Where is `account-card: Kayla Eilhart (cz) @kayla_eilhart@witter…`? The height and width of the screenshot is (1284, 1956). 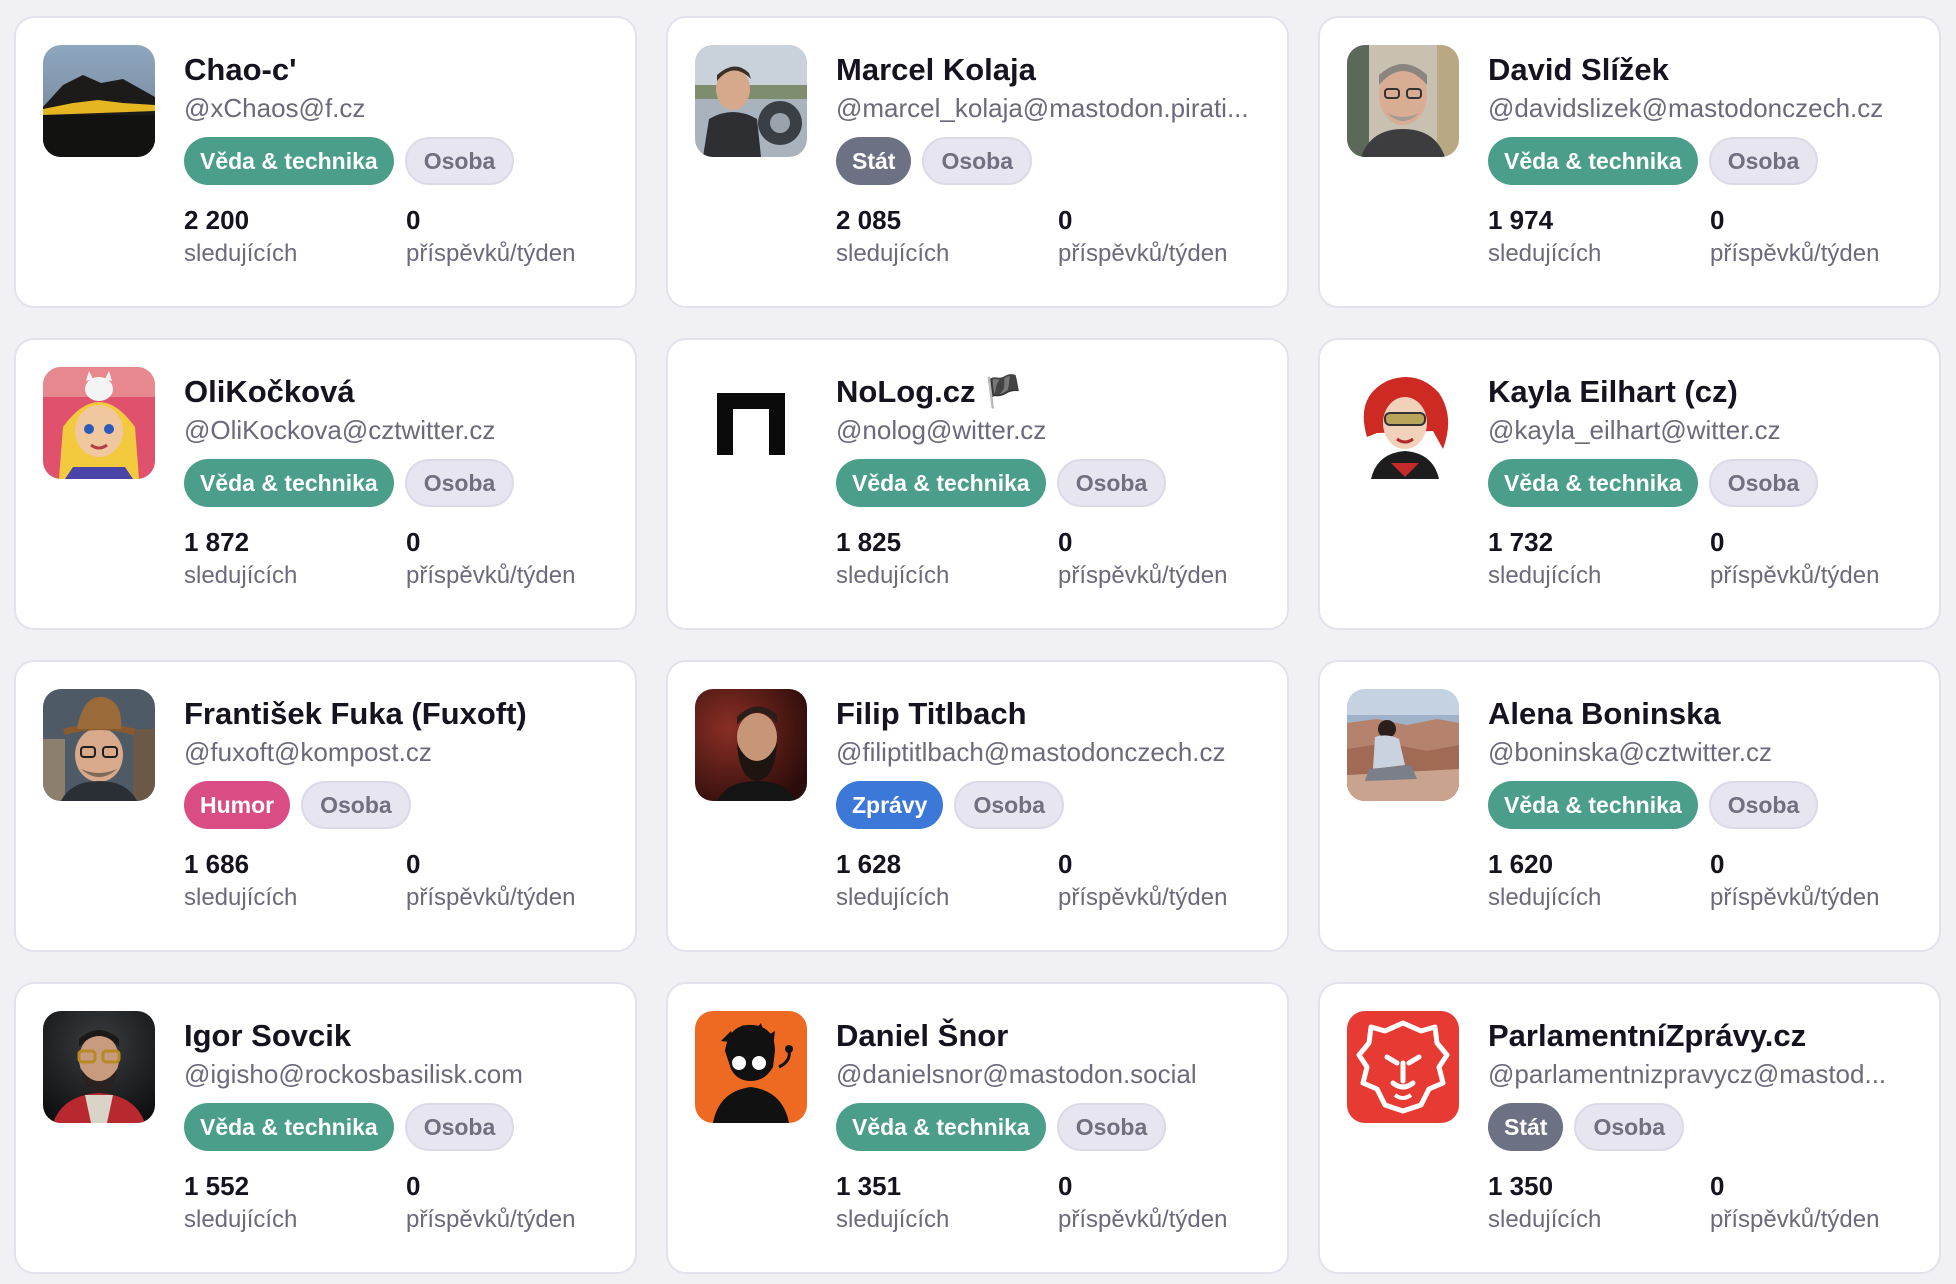 account-card: Kayla Eilhart (cz) @kayla_eilhart@witter… is located at coordinates (1629, 484).